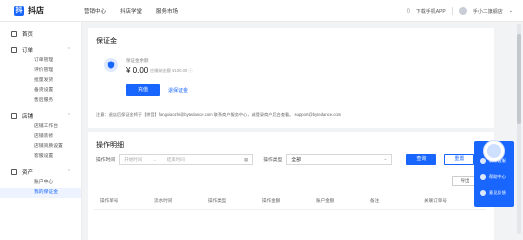  What do you see at coordinates (40, 81) in the screenshot?
I see `sidebar-item-batch-ship: 批量发货` at bounding box center [40, 81].